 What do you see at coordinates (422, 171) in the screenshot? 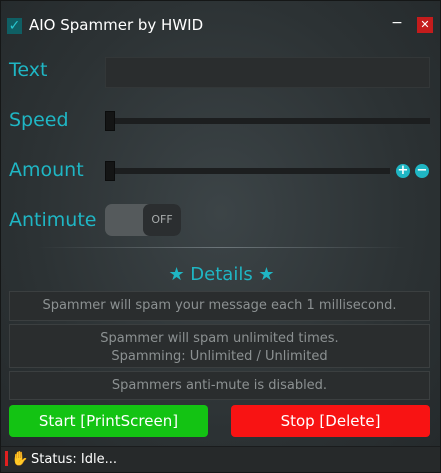
I see `amount-minus-button: −` at bounding box center [422, 171].